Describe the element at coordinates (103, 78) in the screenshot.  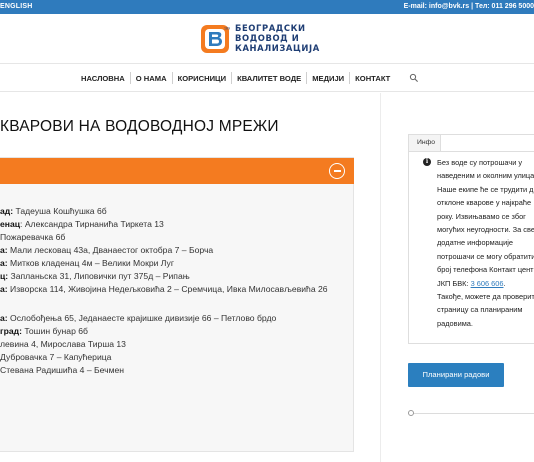
I see `nav-item-home: НАСЛОВНА` at that location.